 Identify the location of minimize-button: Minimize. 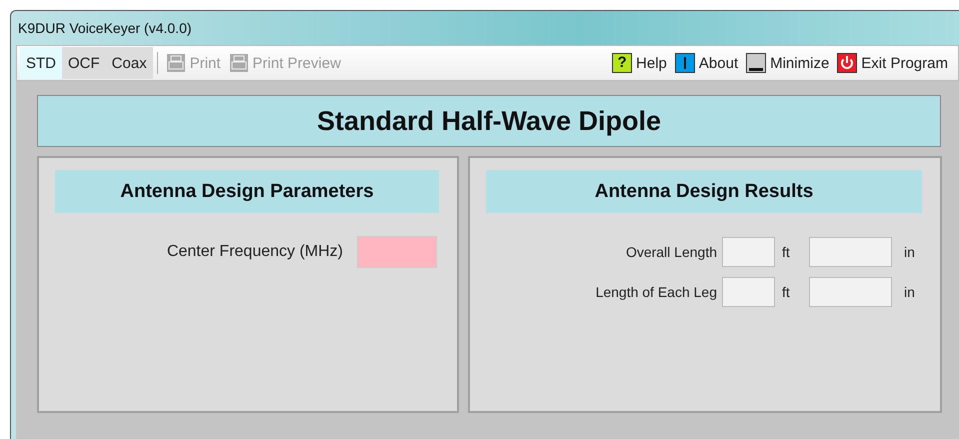
(788, 63).